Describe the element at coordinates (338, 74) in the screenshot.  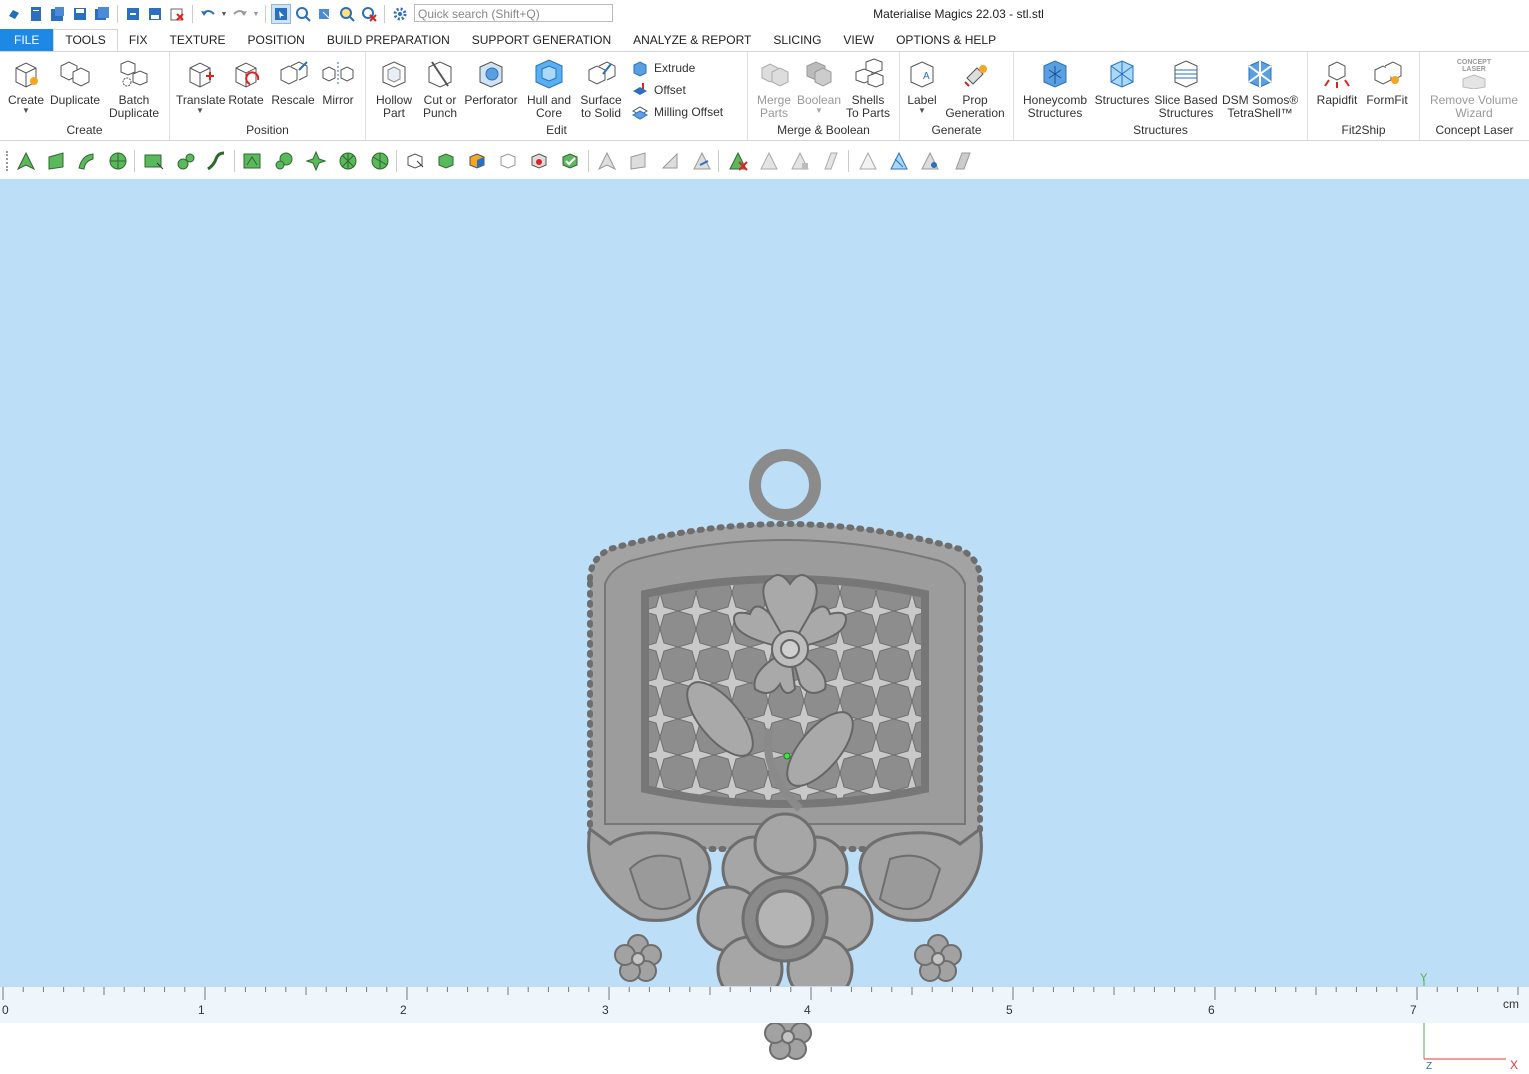
I see `mirror-icon` at that location.